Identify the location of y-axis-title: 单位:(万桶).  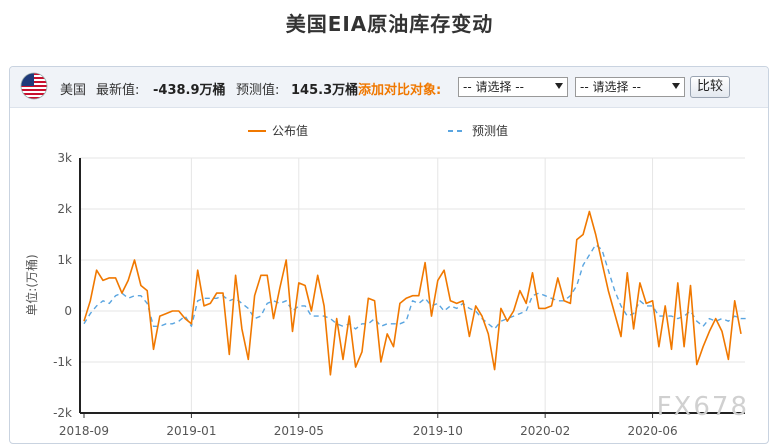
(31, 284).